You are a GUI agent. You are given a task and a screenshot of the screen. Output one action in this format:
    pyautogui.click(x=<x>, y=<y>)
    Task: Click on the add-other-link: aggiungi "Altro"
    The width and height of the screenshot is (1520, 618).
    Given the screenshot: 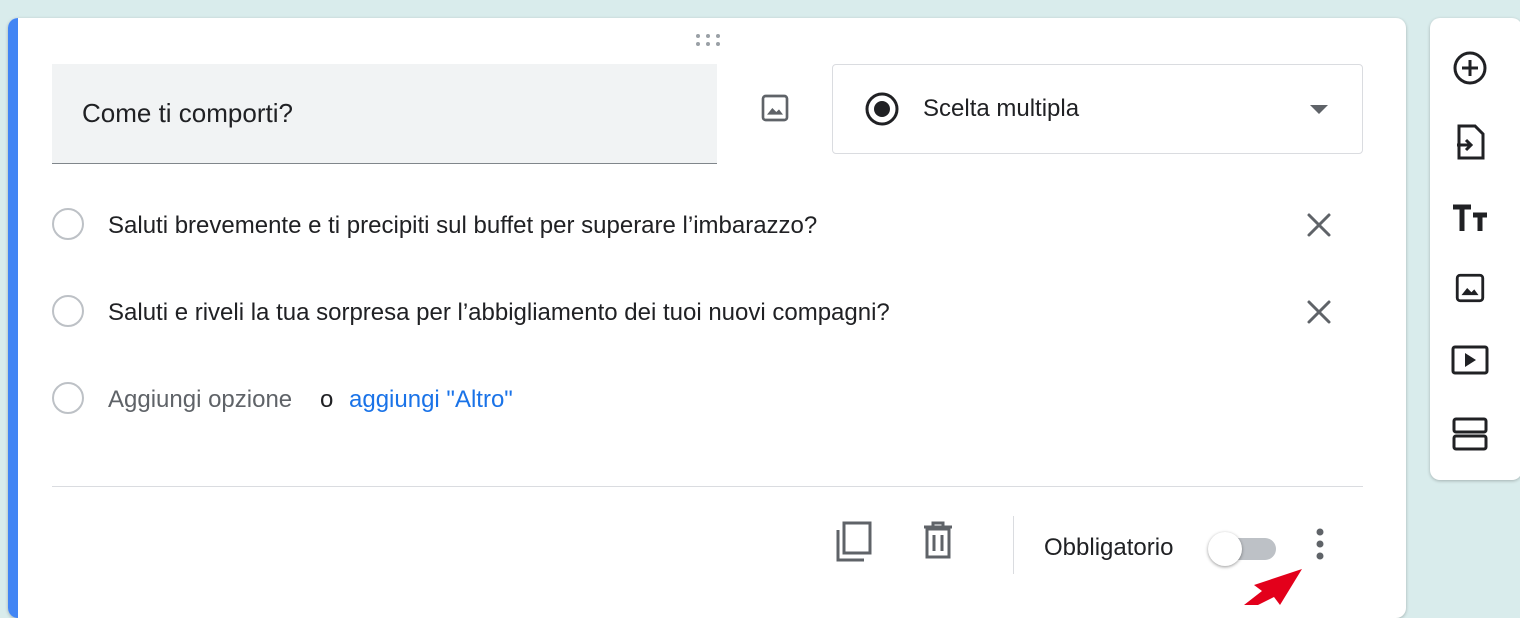 What is the action you would take?
    pyautogui.click(x=431, y=400)
    